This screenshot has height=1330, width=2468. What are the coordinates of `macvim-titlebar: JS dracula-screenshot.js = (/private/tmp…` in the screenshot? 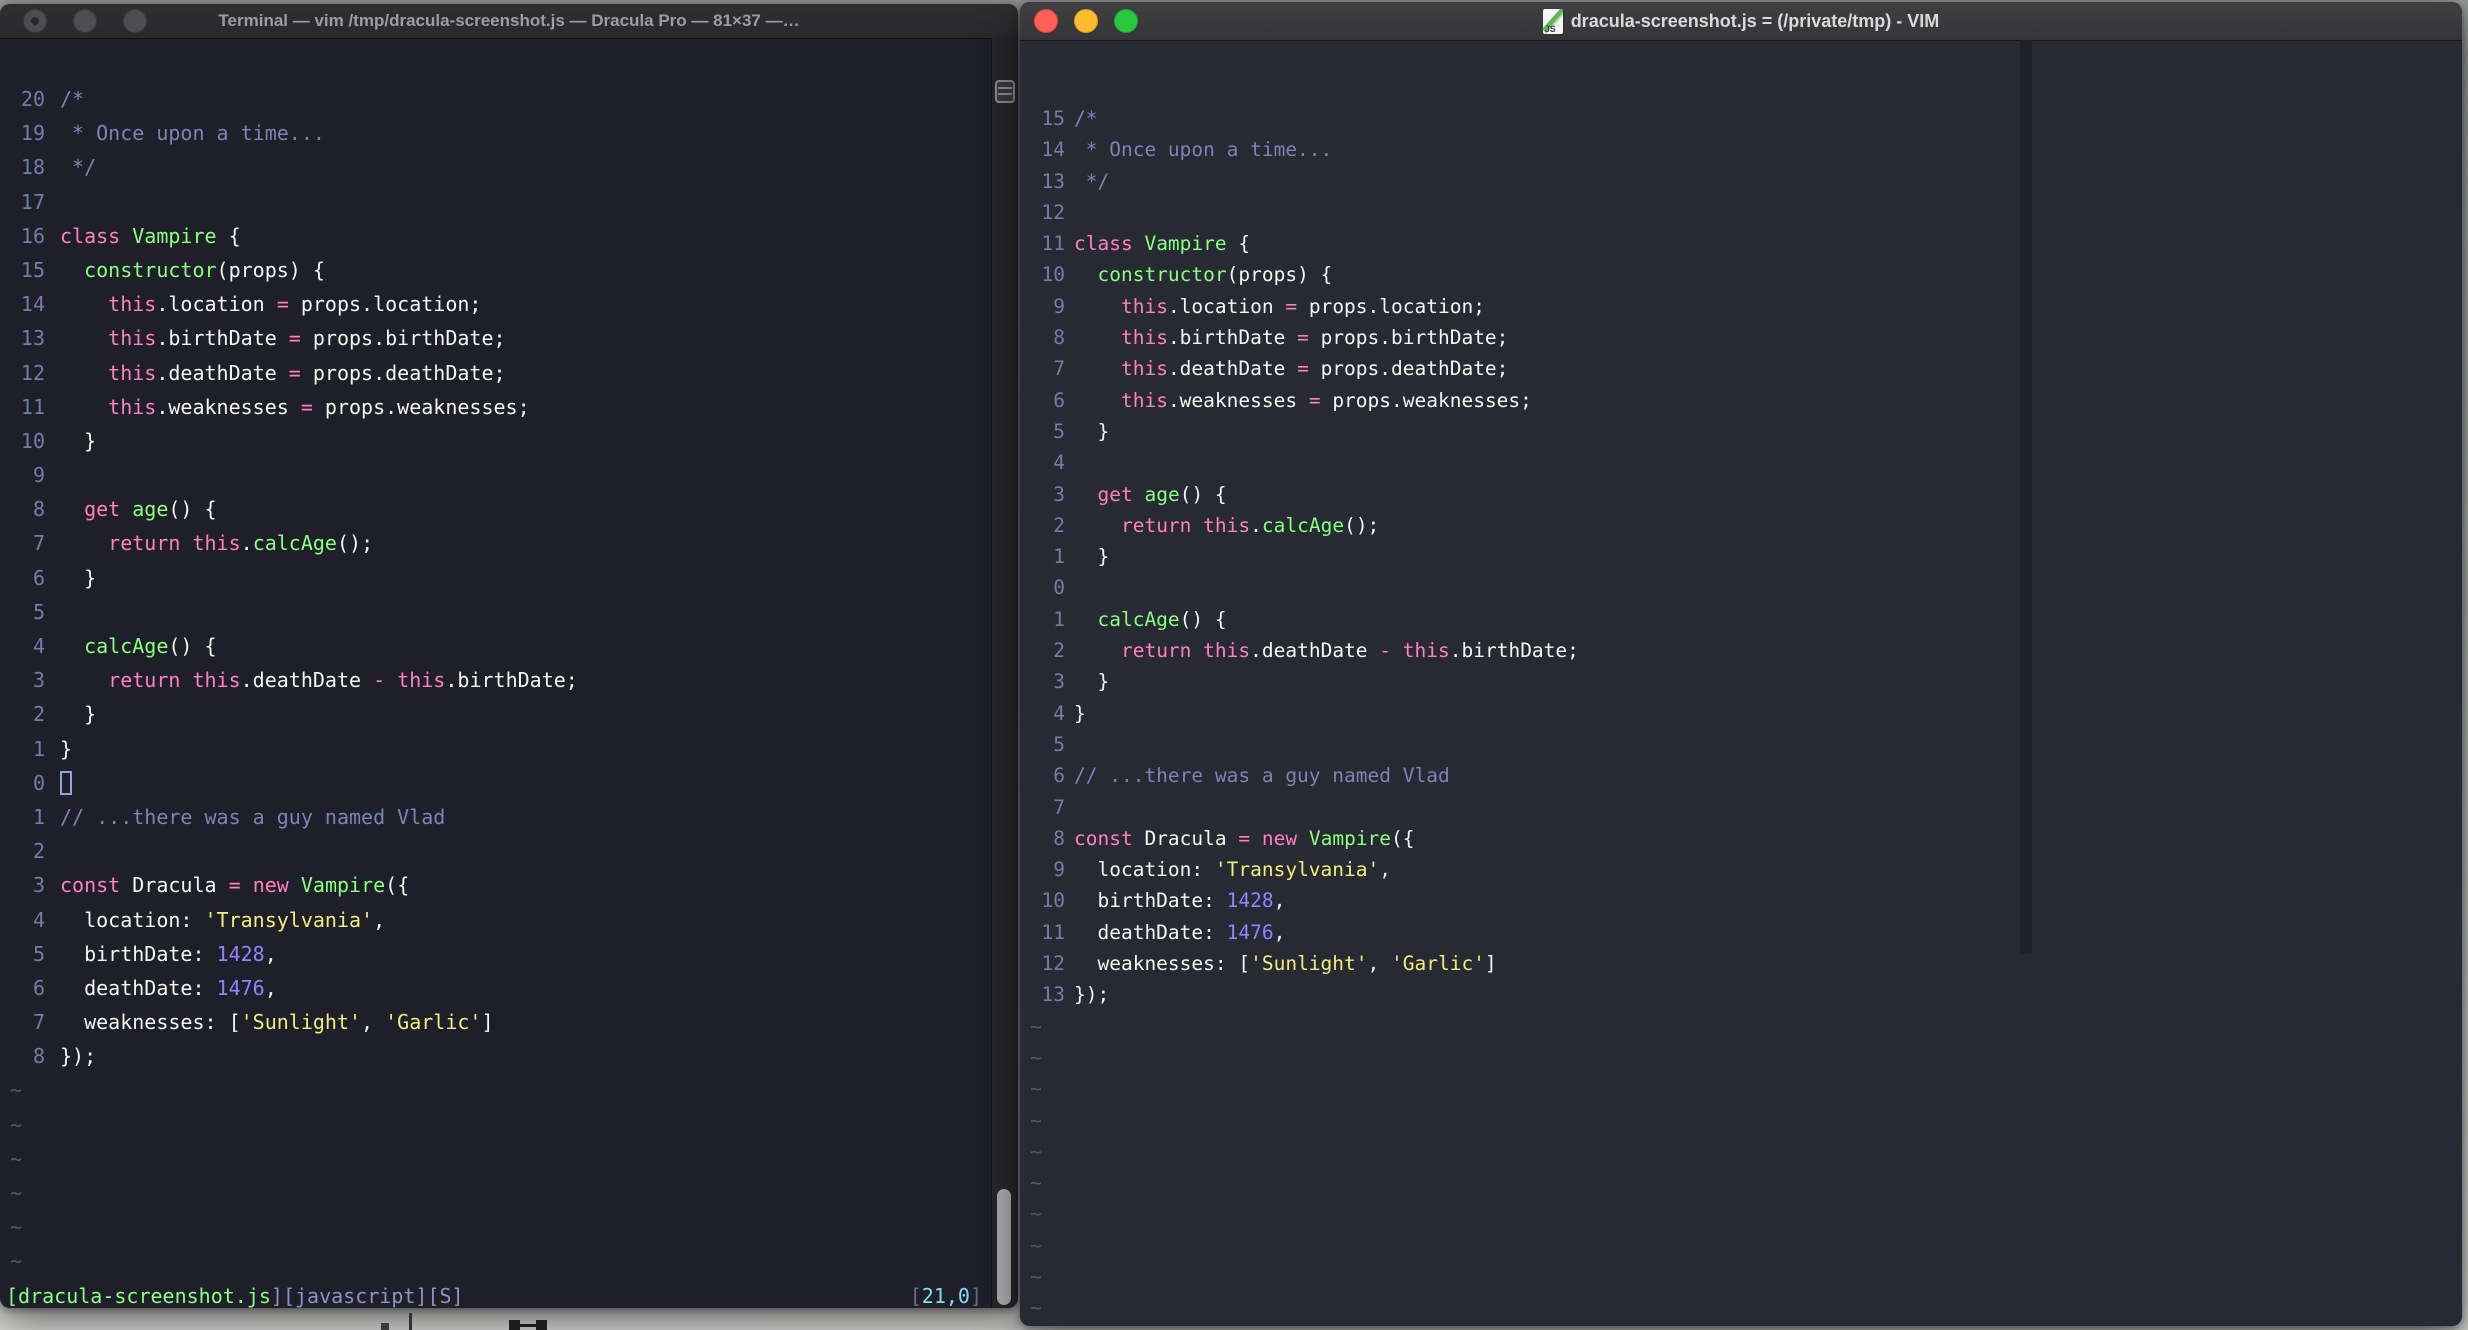 It's located at (1741, 21).